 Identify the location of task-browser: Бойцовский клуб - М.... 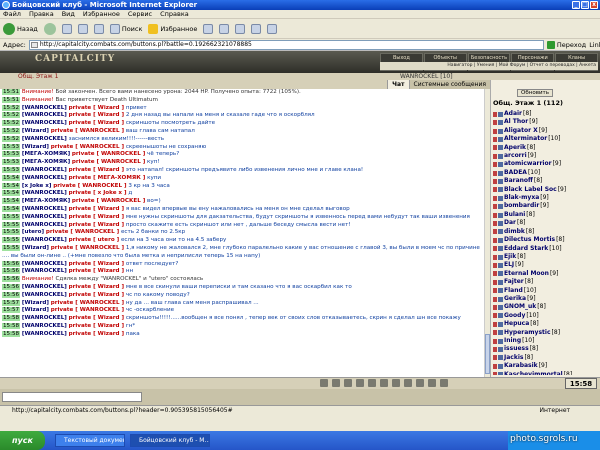
(170, 440).